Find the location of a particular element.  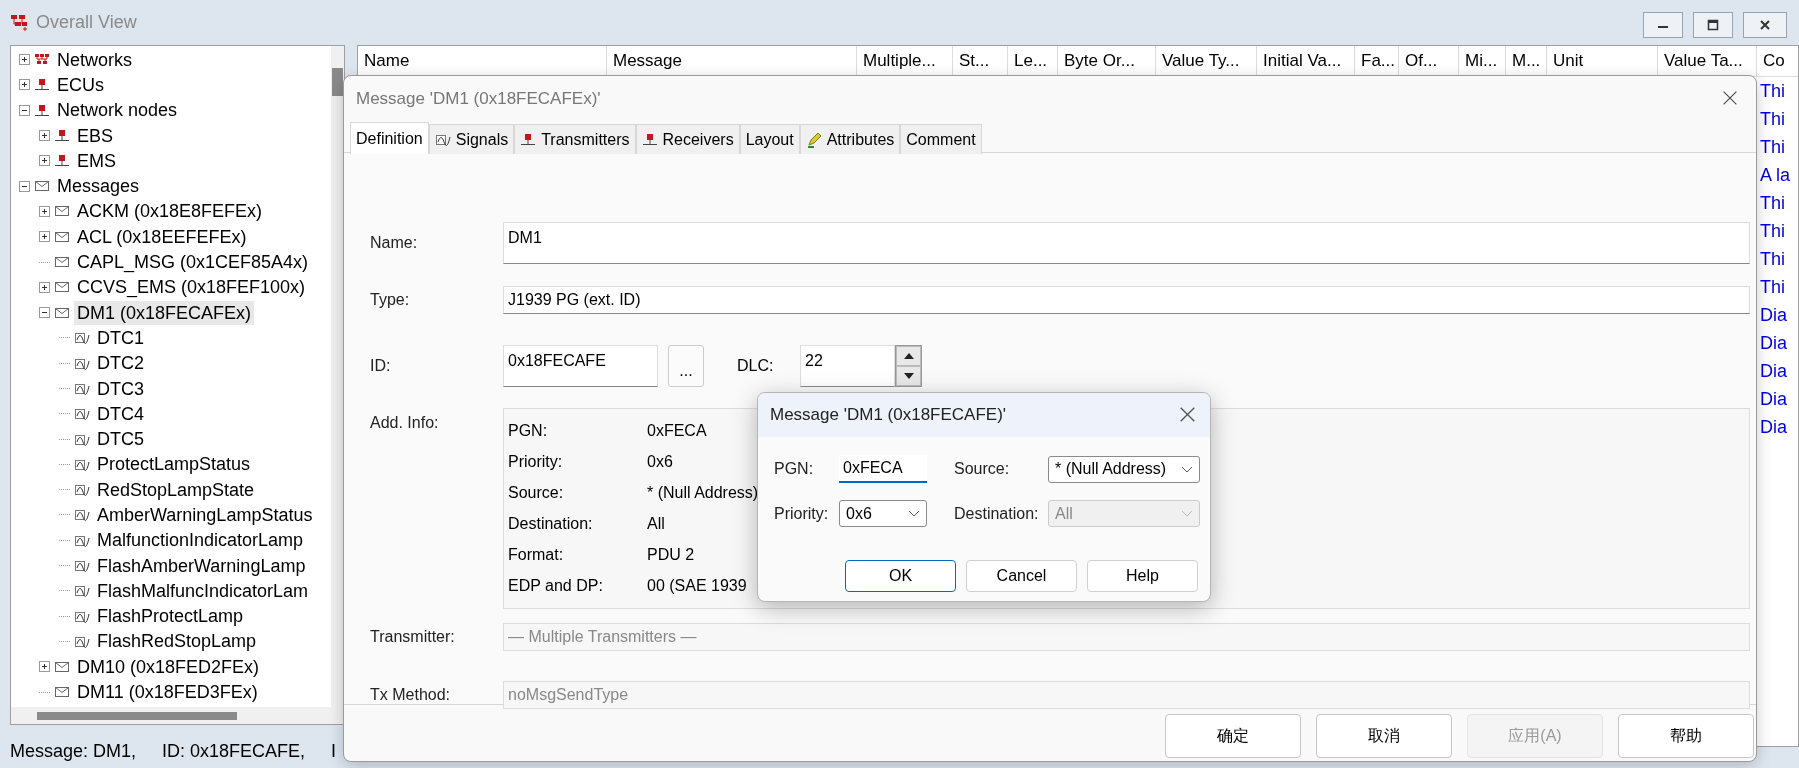

close-button is located at coordinates (1765, 25).